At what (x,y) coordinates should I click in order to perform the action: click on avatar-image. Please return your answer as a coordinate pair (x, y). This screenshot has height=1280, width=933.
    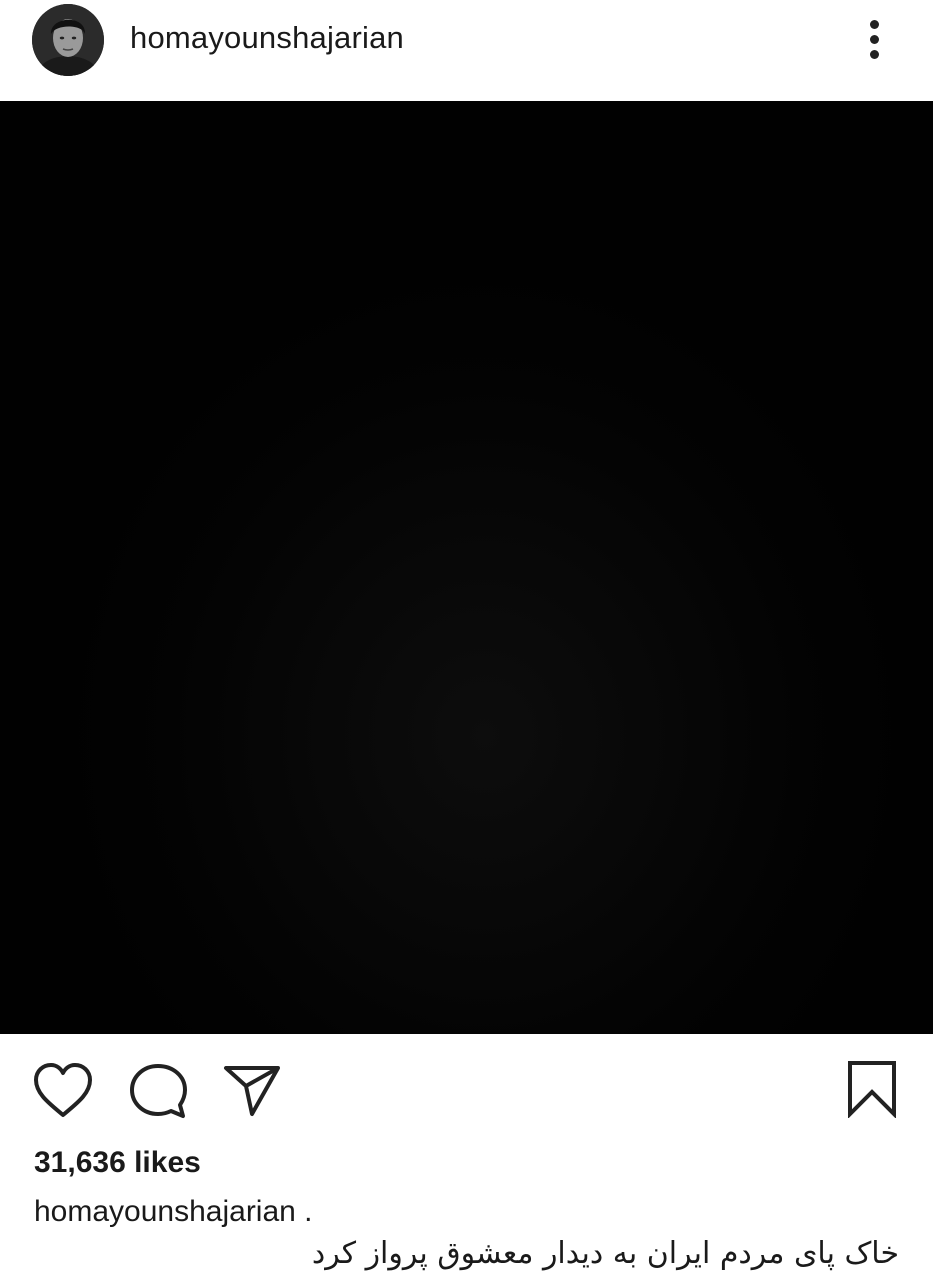
    Looking at the image, I should click on (68, 40).